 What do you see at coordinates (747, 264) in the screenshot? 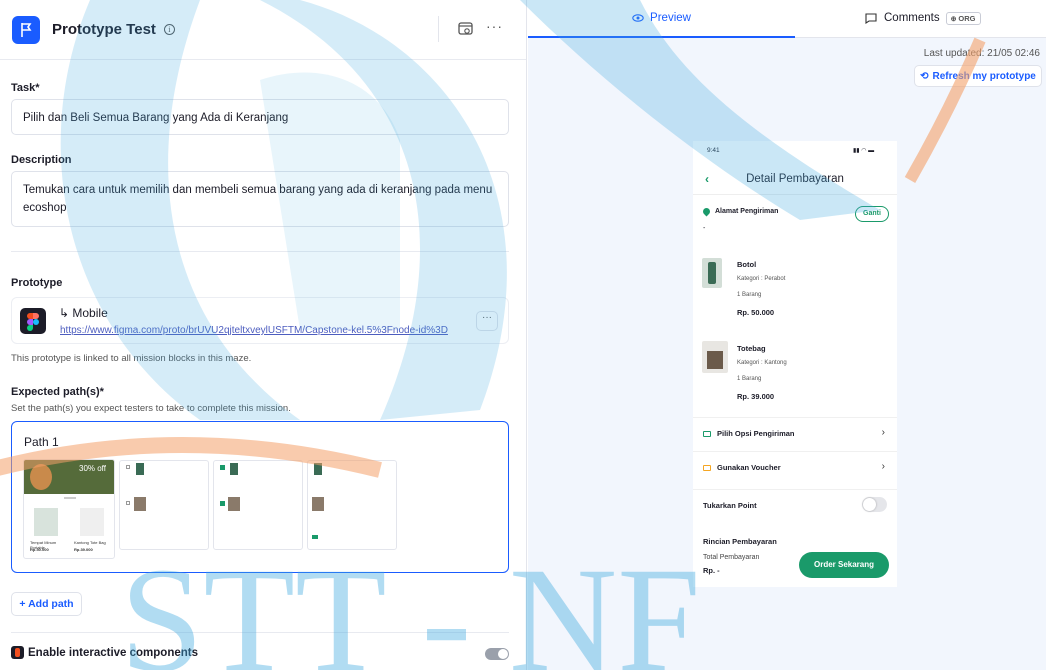
I see `item-name: Botol` at bounding box center [747, 264].